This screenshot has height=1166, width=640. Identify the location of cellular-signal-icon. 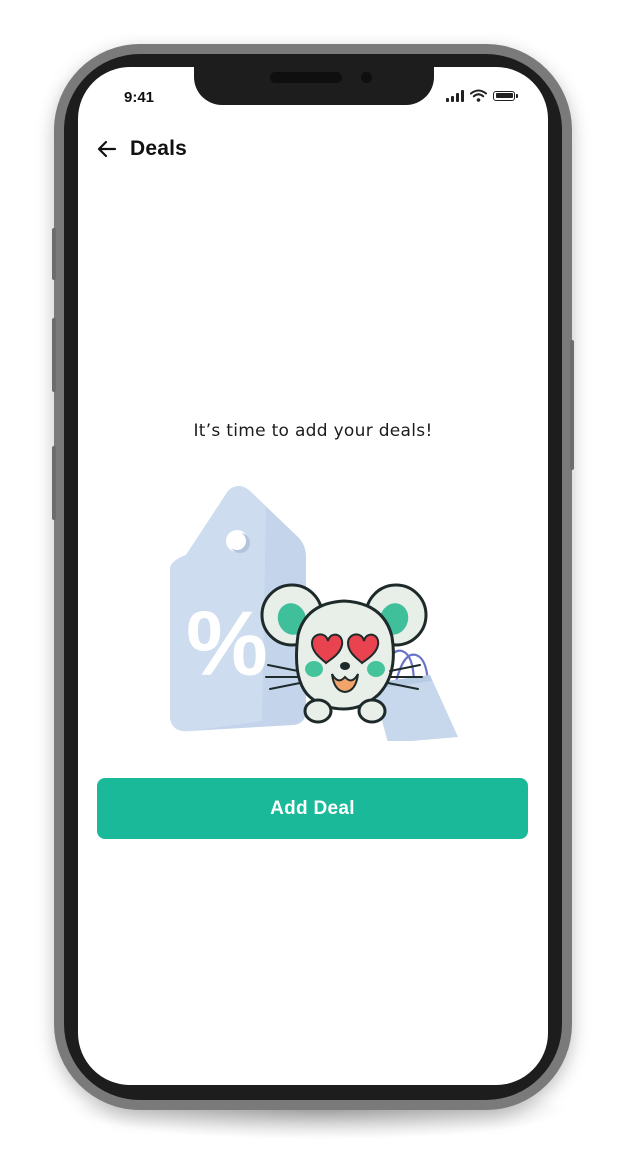
(455, 95).